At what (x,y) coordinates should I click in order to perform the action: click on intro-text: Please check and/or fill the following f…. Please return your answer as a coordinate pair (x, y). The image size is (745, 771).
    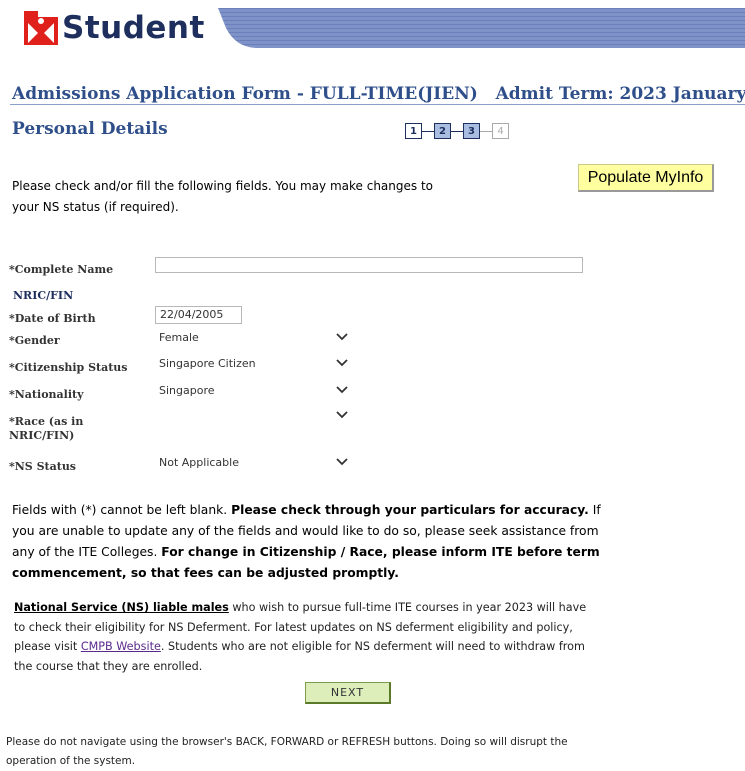
    Looking at the image, I should click on (222, 196).